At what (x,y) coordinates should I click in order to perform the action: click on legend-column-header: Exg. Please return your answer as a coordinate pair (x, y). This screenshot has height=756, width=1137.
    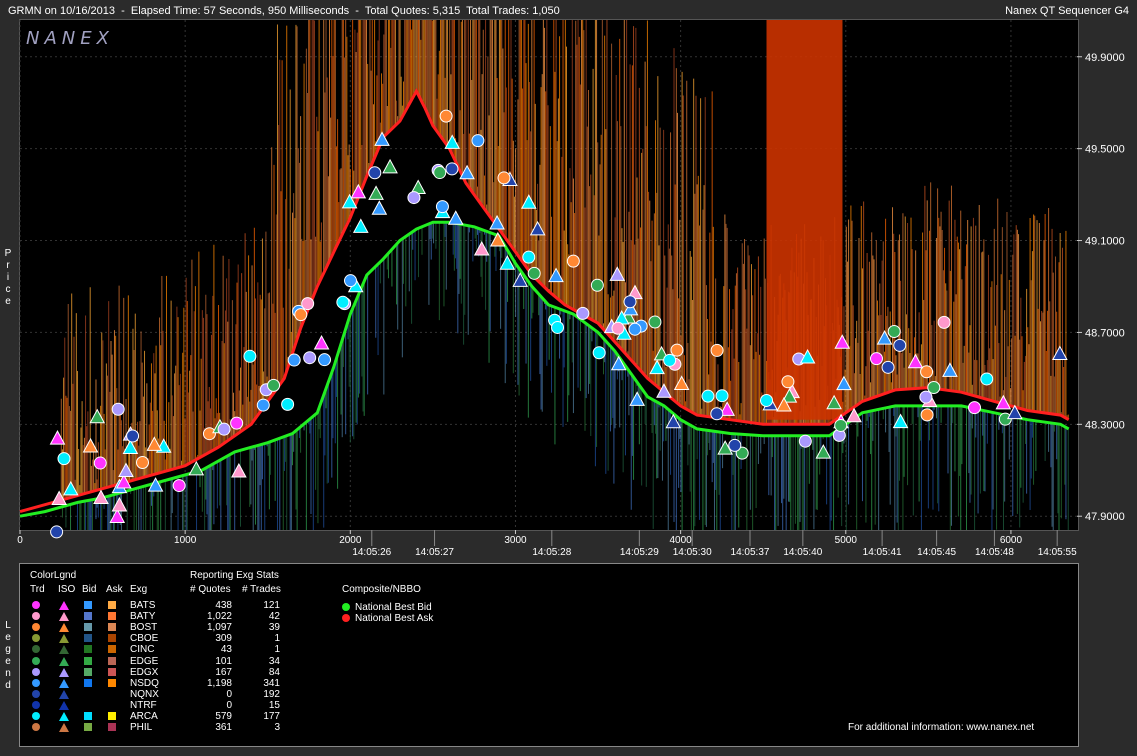
    Looking at the image, I should click on (139, 589).